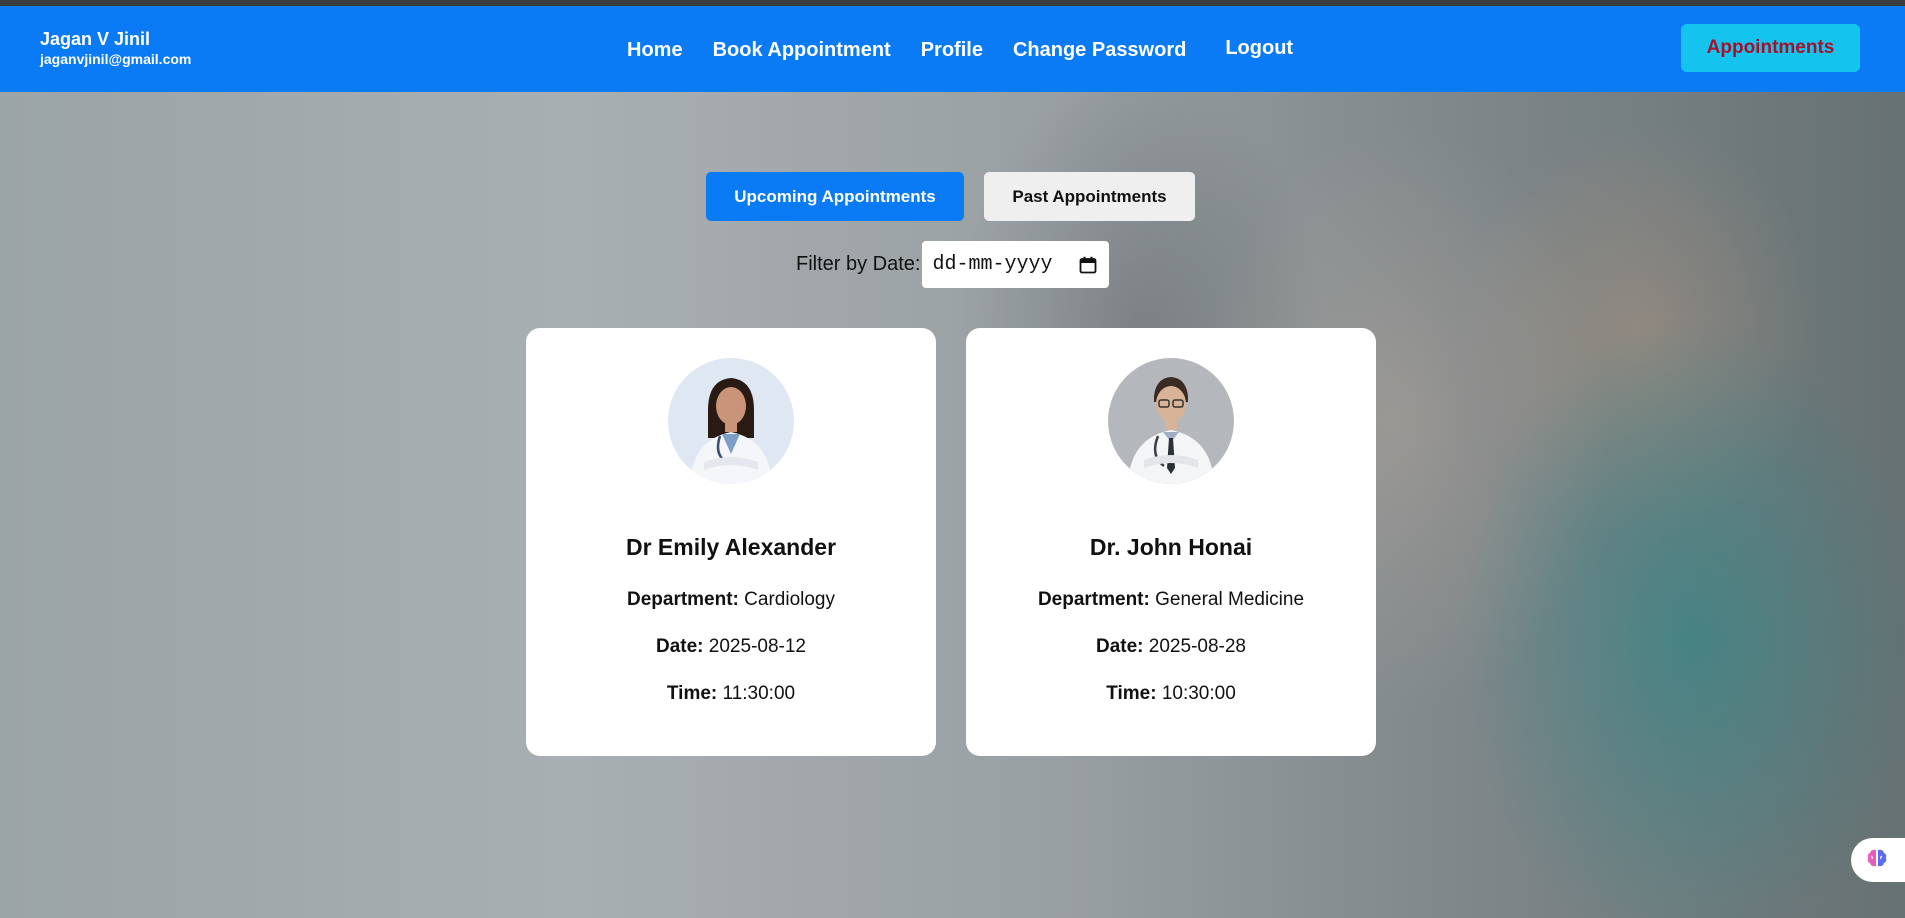 The image size is (1905, 918). I want to click on time-value: 10:30:00, so click(1198, 693).